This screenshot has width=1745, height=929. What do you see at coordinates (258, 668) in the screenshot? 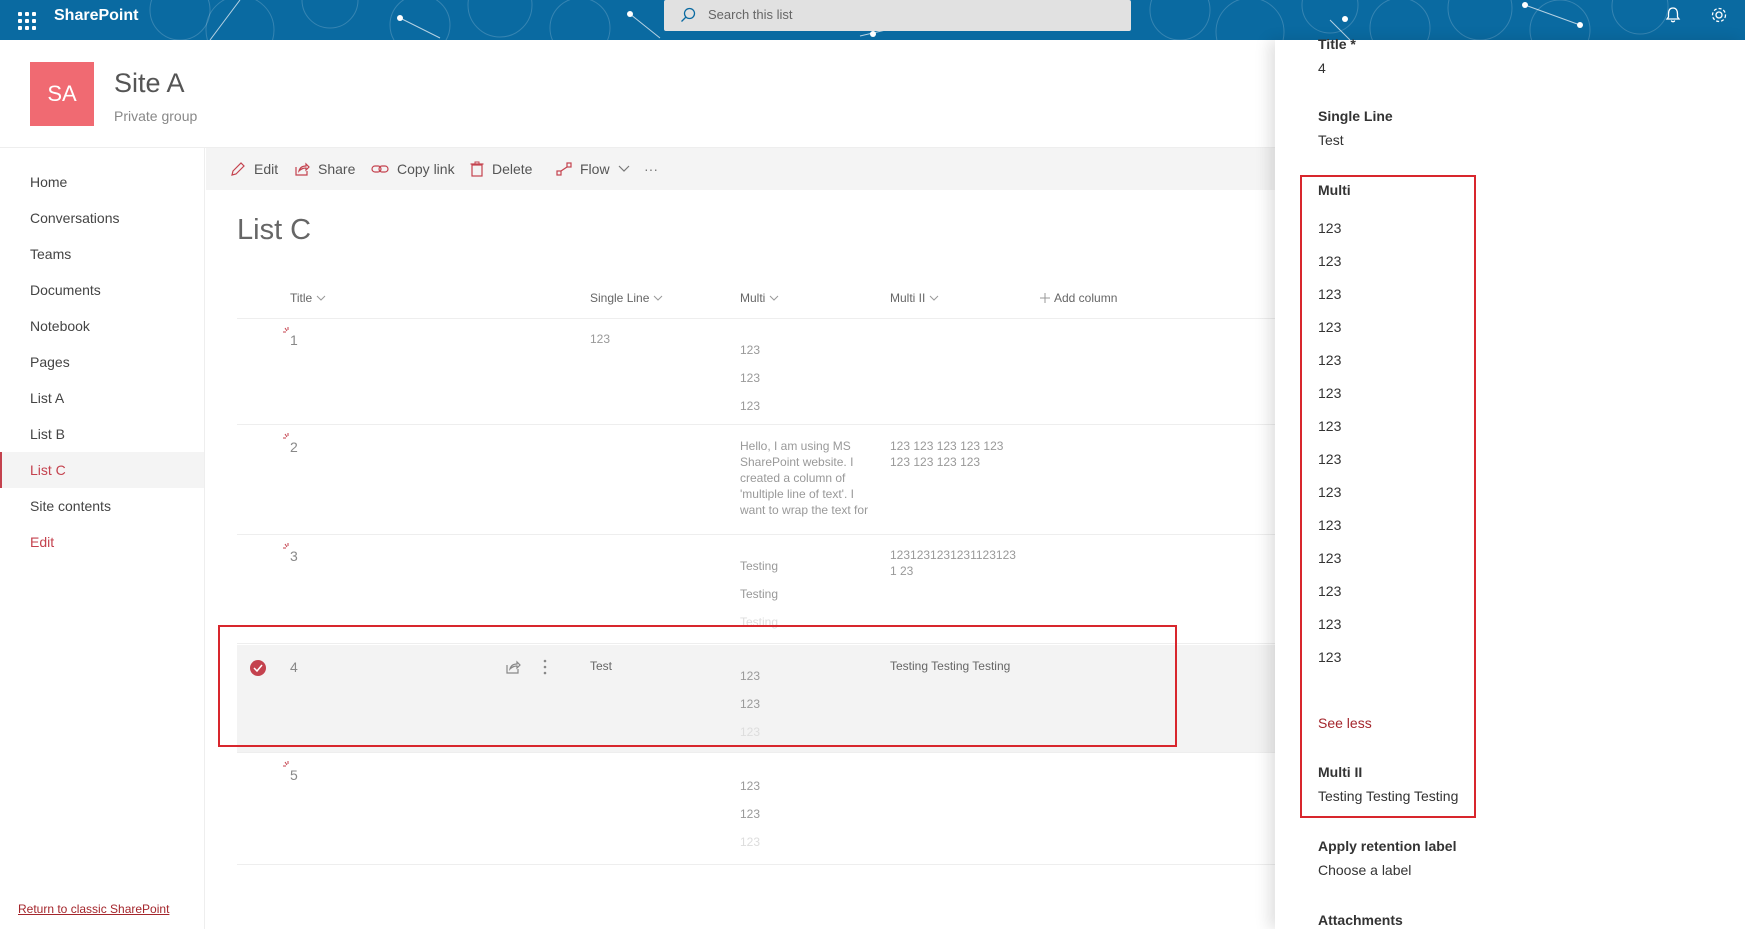
I see `row-selected-check-icon` at bounding box center [258, 668].